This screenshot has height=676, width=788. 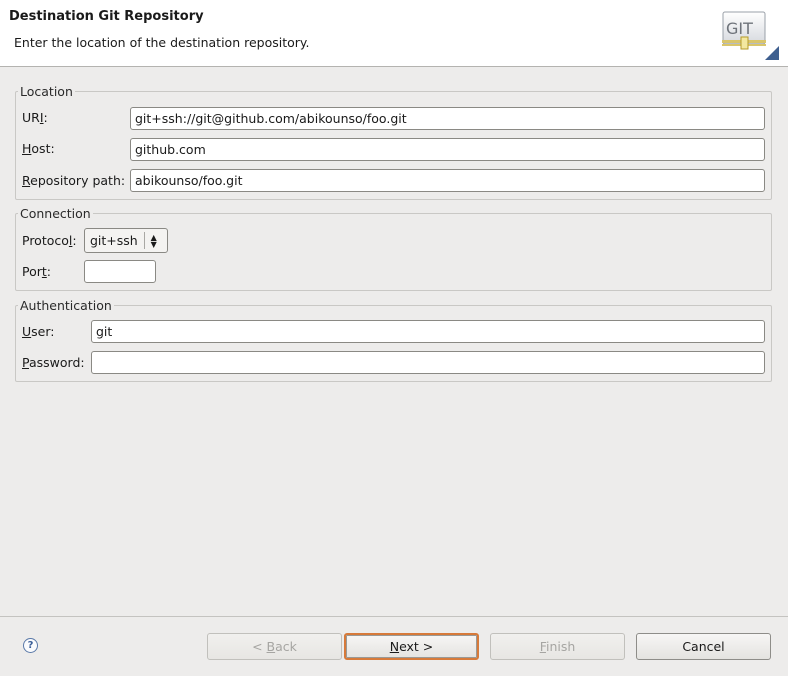 What do you see at coordinates (447, 149) in the screenshot?
I see `host-input` at bounding box center [447, 149].